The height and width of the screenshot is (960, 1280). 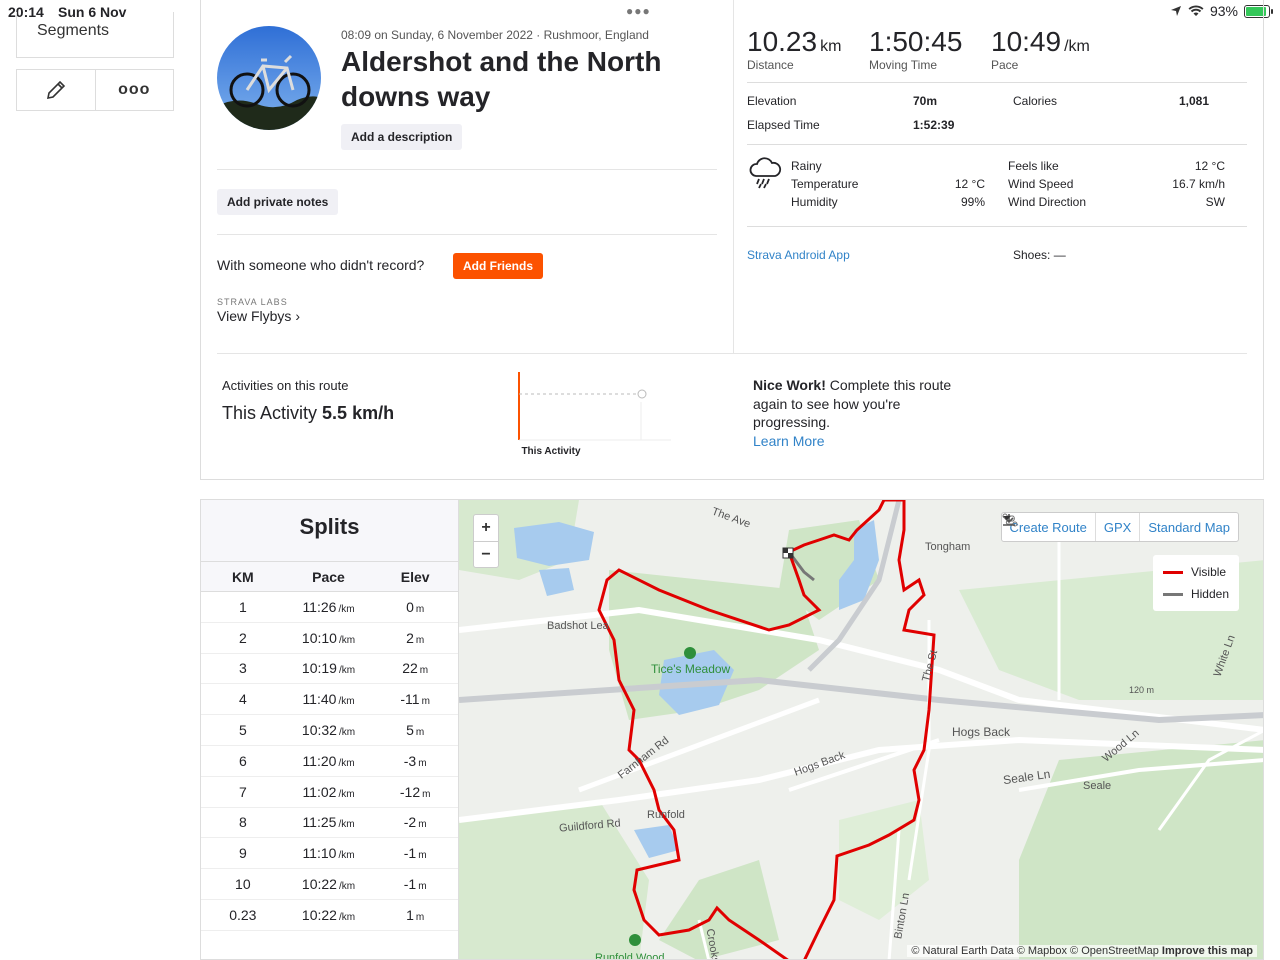 I want to click on split-elev-value: 5, so click(x=410, y=730).